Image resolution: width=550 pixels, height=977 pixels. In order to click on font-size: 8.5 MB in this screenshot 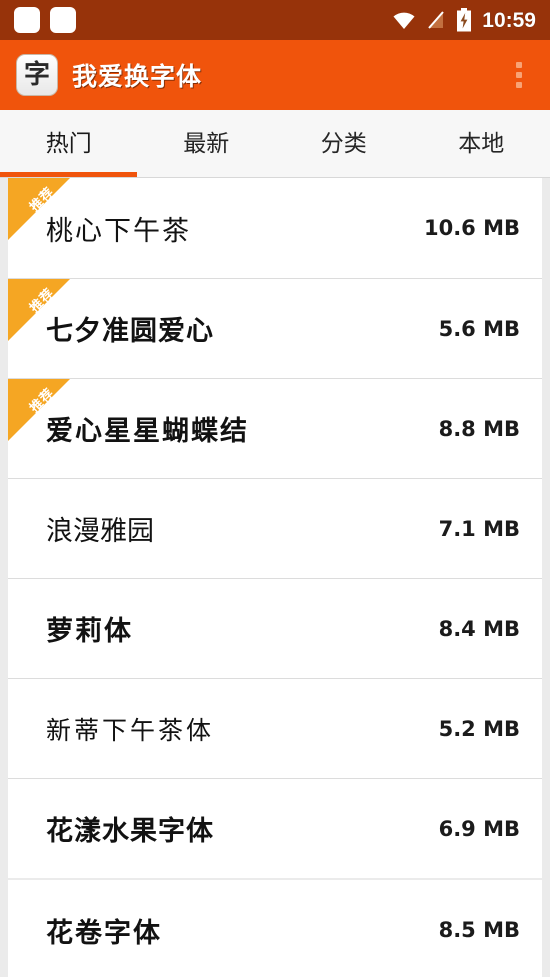, I will do `click(479, 930)`.